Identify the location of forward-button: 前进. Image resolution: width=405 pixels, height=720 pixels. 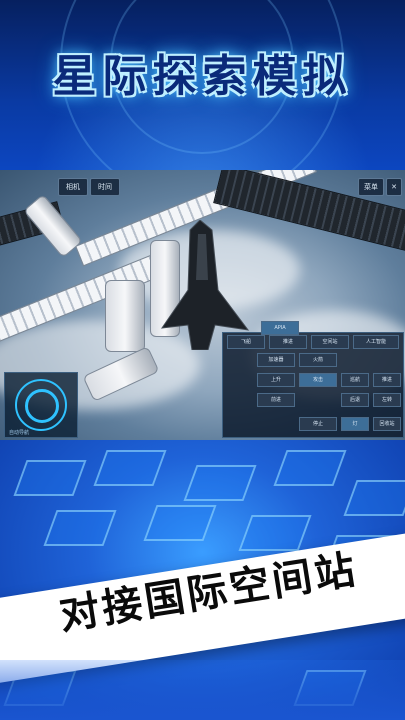
(276, 400).